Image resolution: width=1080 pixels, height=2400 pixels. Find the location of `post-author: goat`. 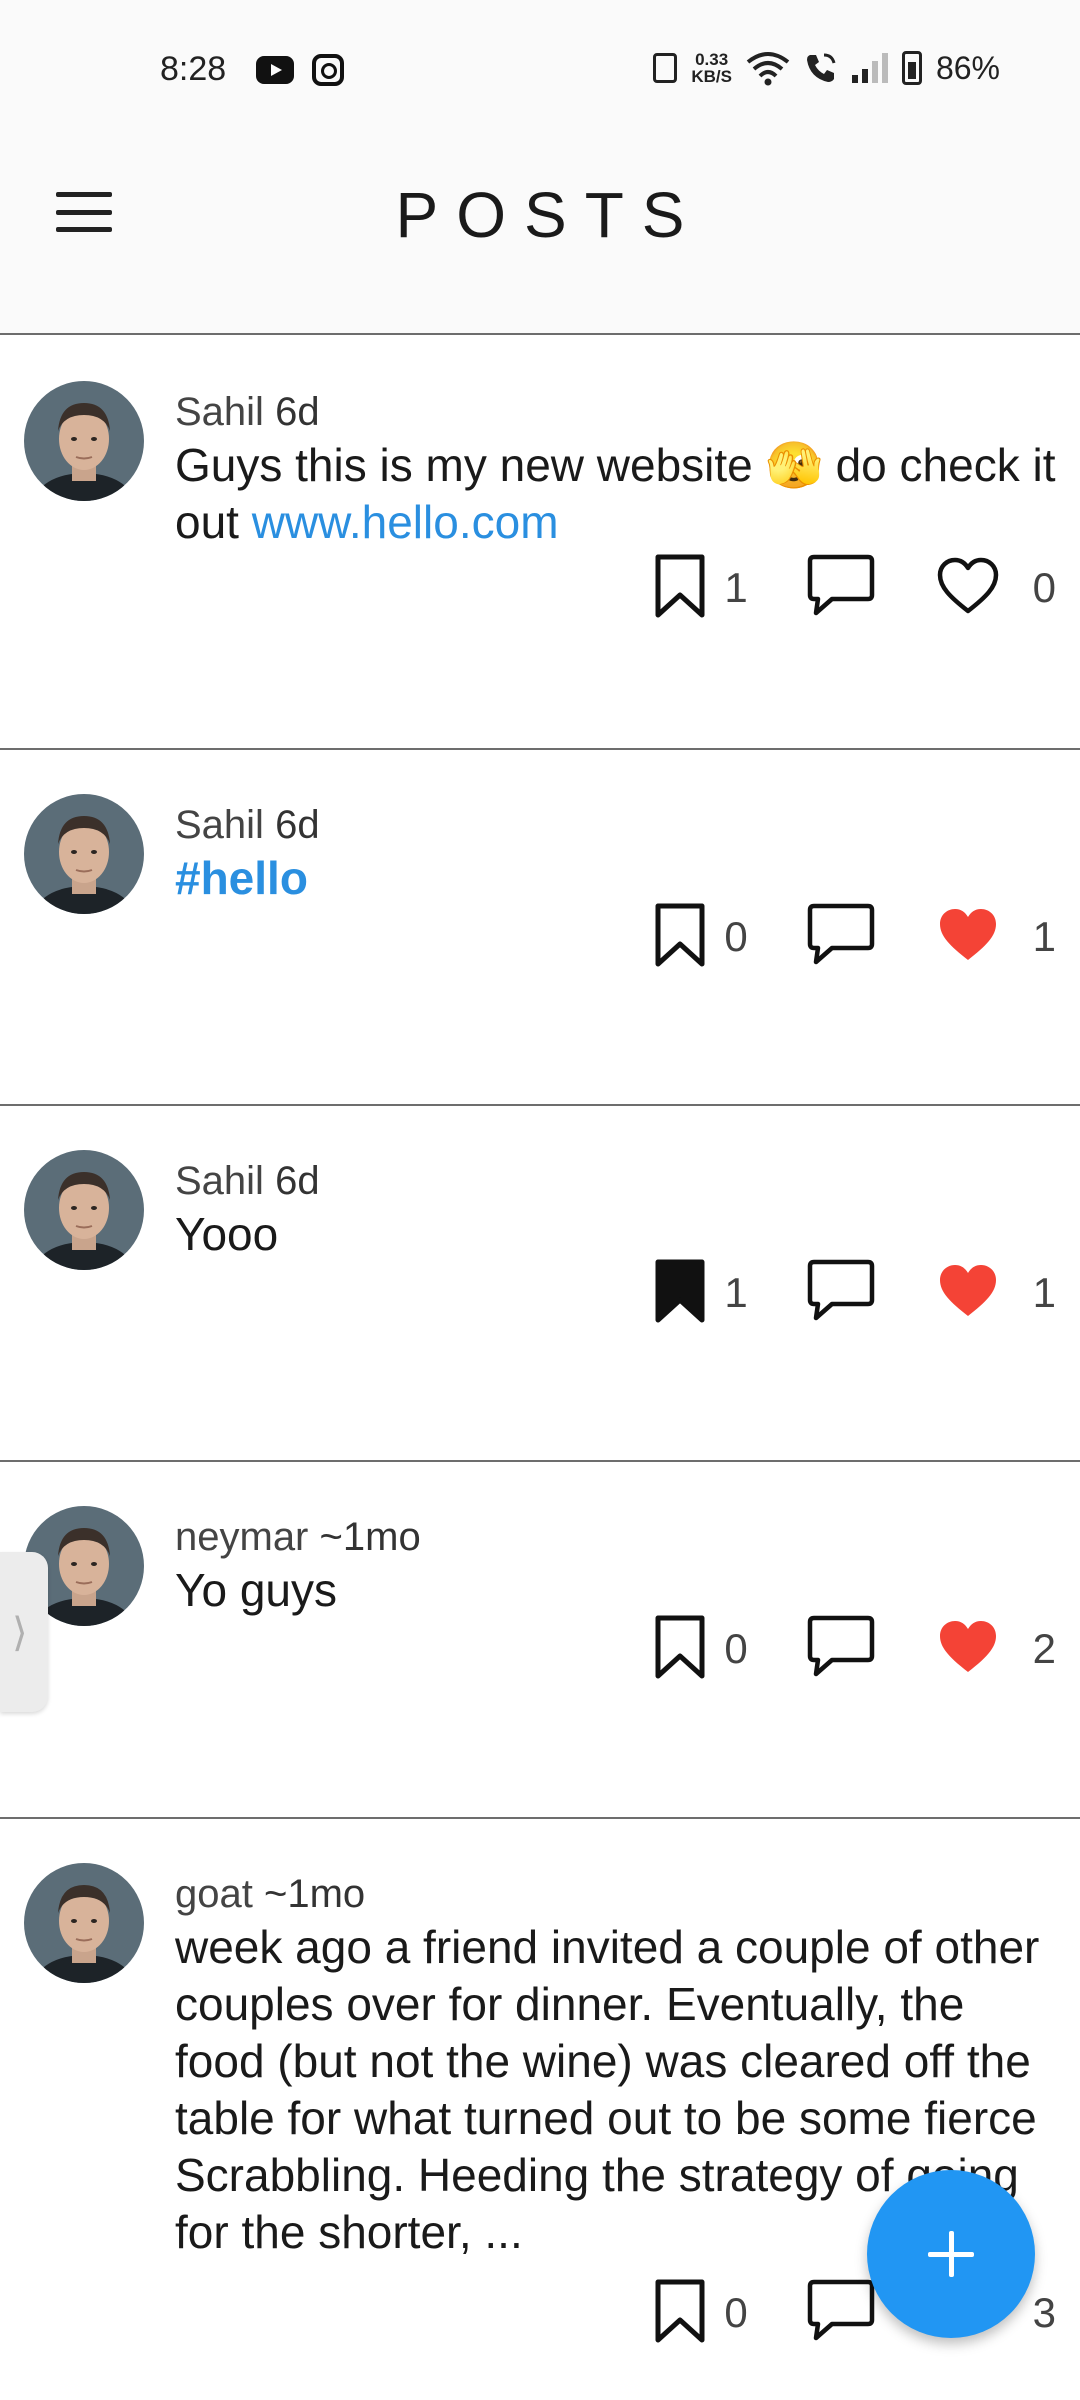

post-author: goat is located at coordinates (214, 1894).